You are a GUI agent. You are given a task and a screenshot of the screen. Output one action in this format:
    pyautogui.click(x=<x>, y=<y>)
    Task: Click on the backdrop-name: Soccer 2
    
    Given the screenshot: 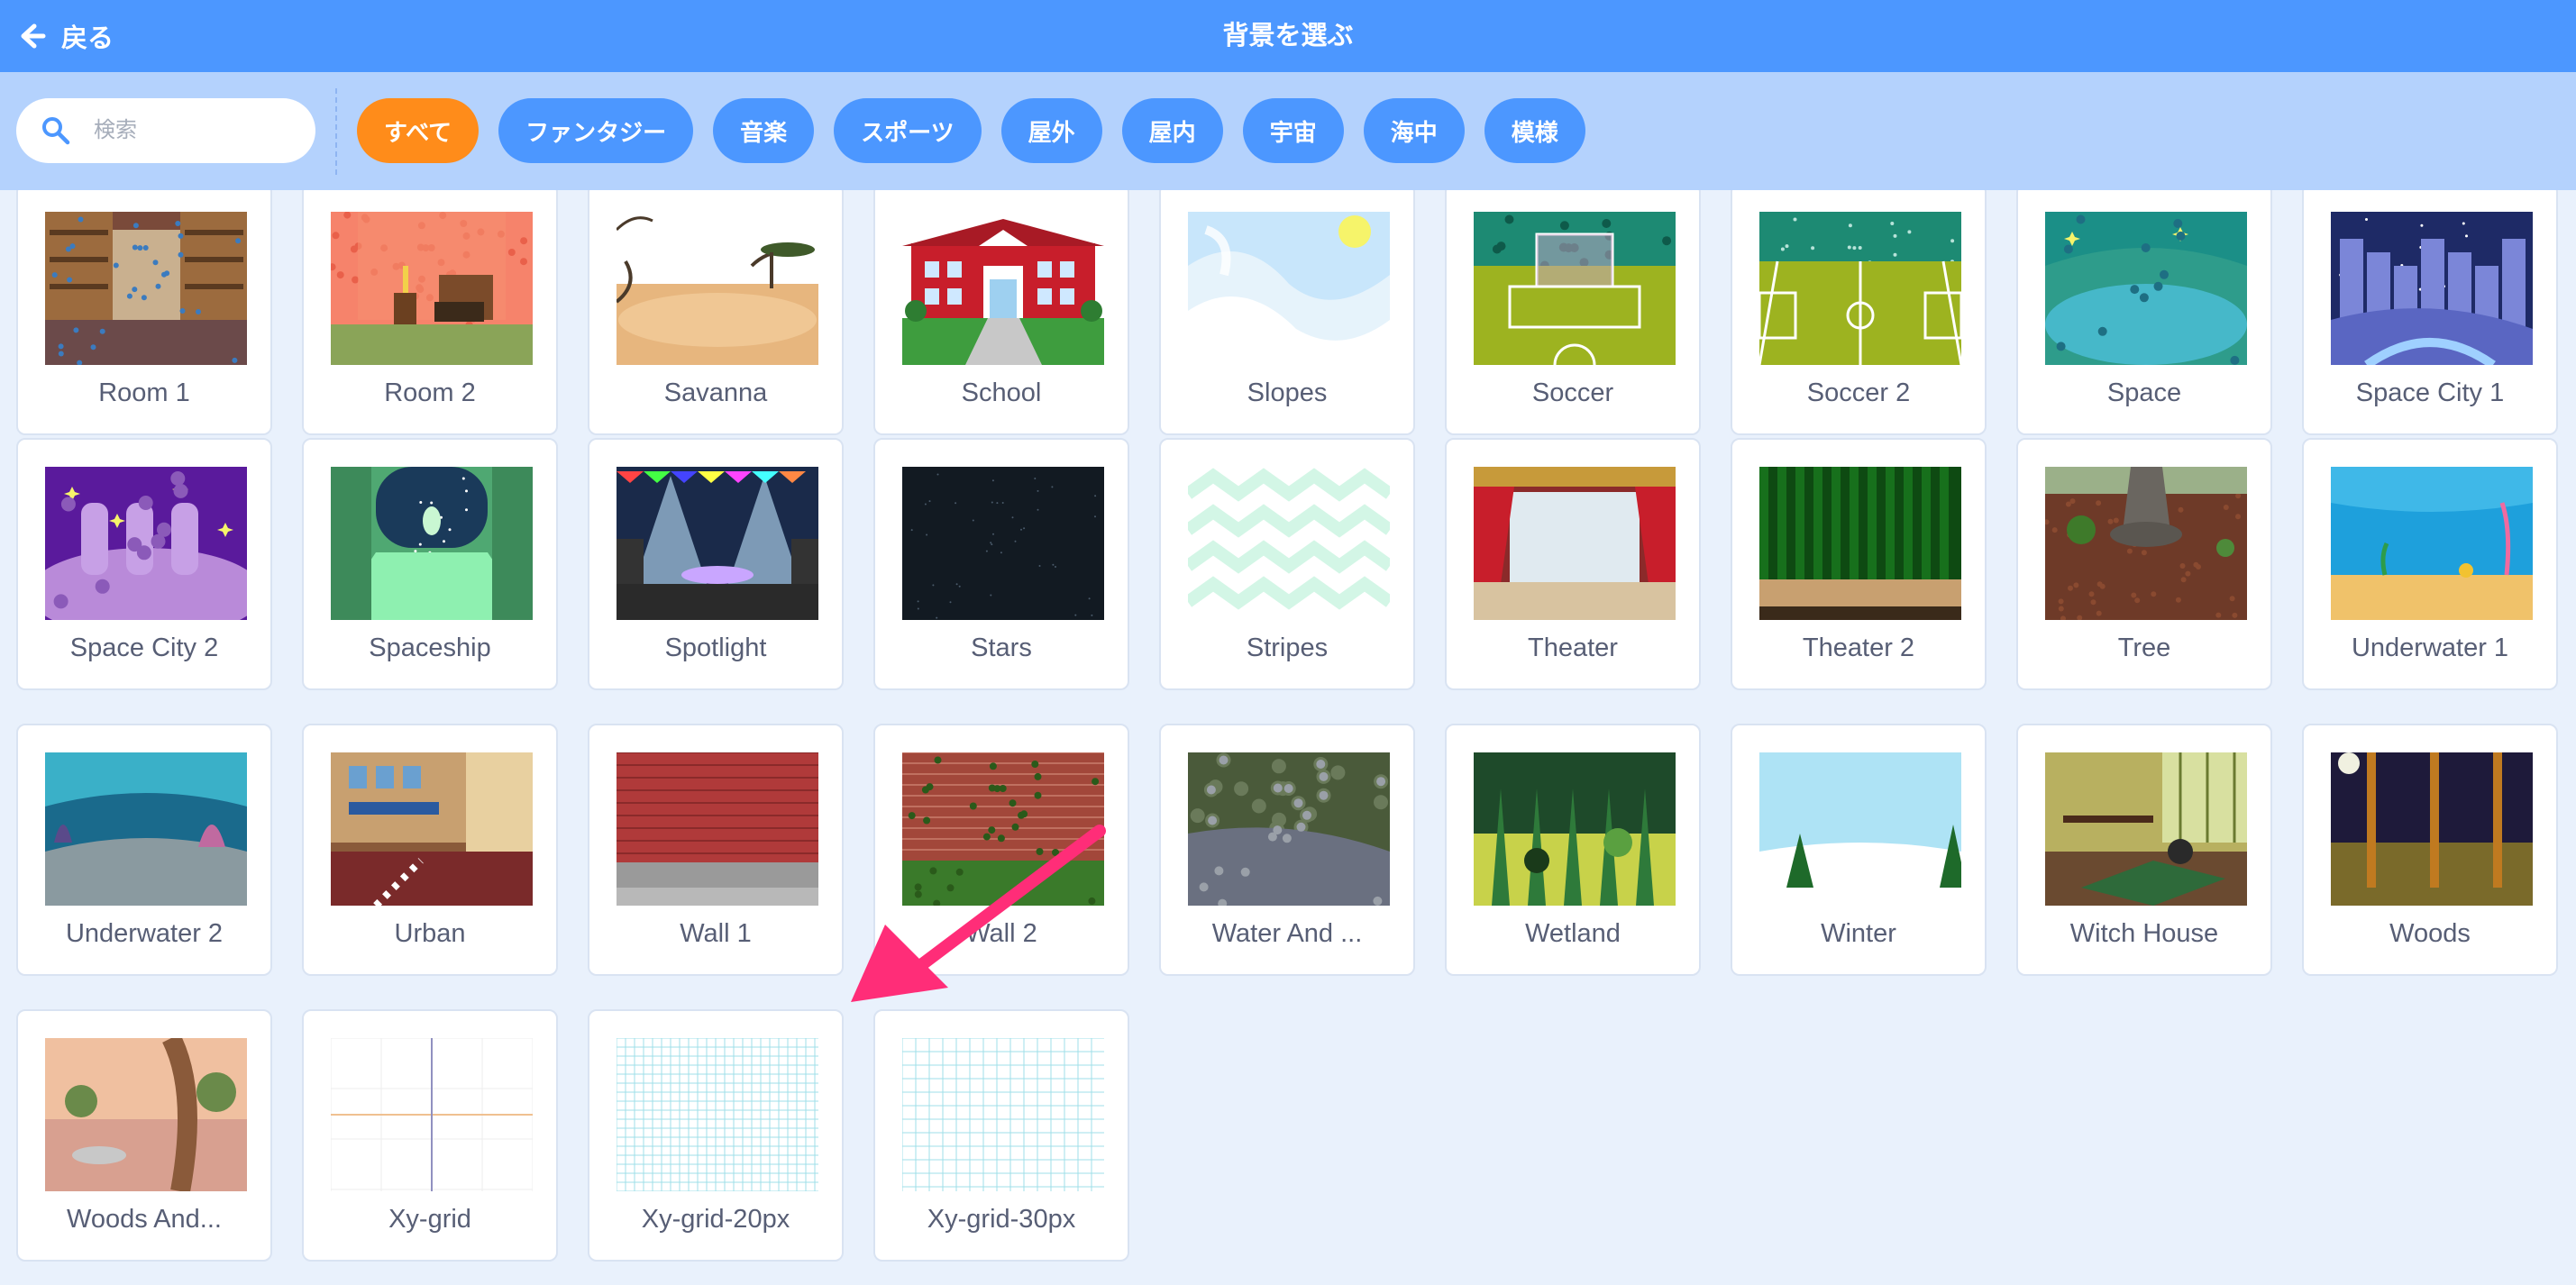 What is the action you would take?
    pyautogui.click(x=1858, y=392)
    